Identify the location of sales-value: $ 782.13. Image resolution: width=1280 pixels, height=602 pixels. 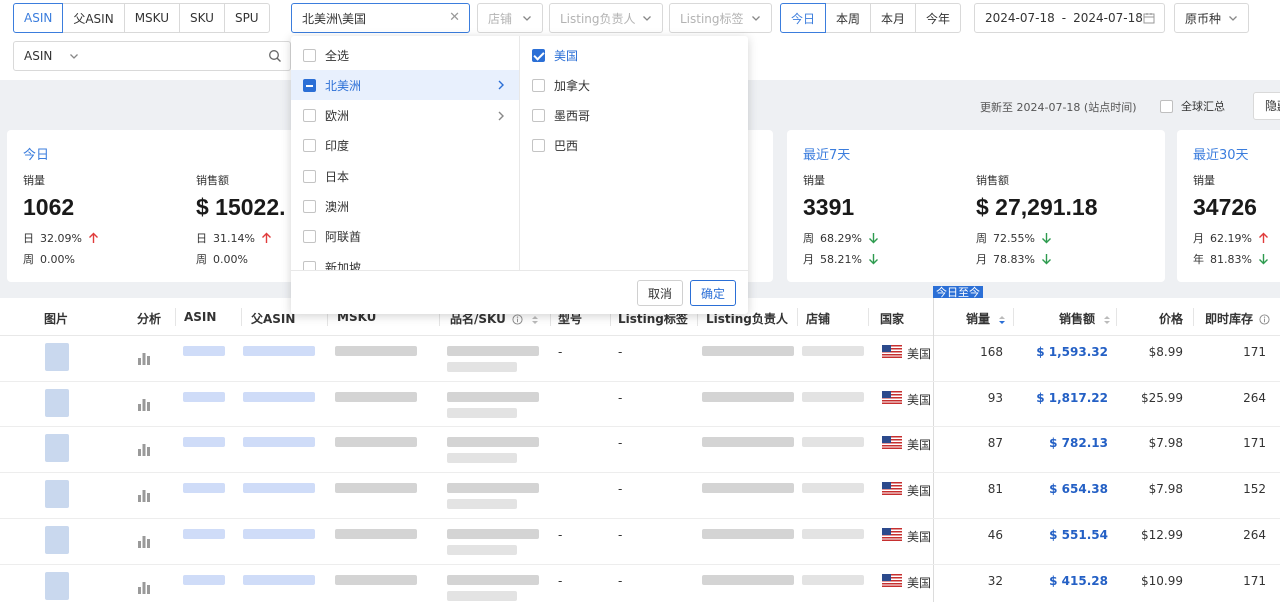
(1078, 443).